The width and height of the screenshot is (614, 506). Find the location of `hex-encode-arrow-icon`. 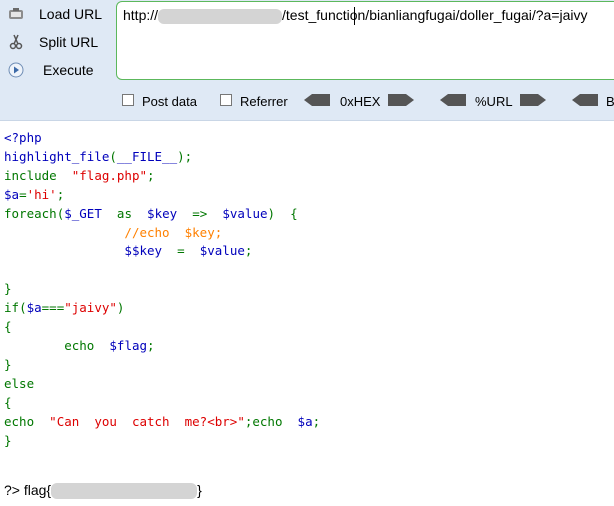

hex-encode-arrow-icon is located at coordinates (401, 100).